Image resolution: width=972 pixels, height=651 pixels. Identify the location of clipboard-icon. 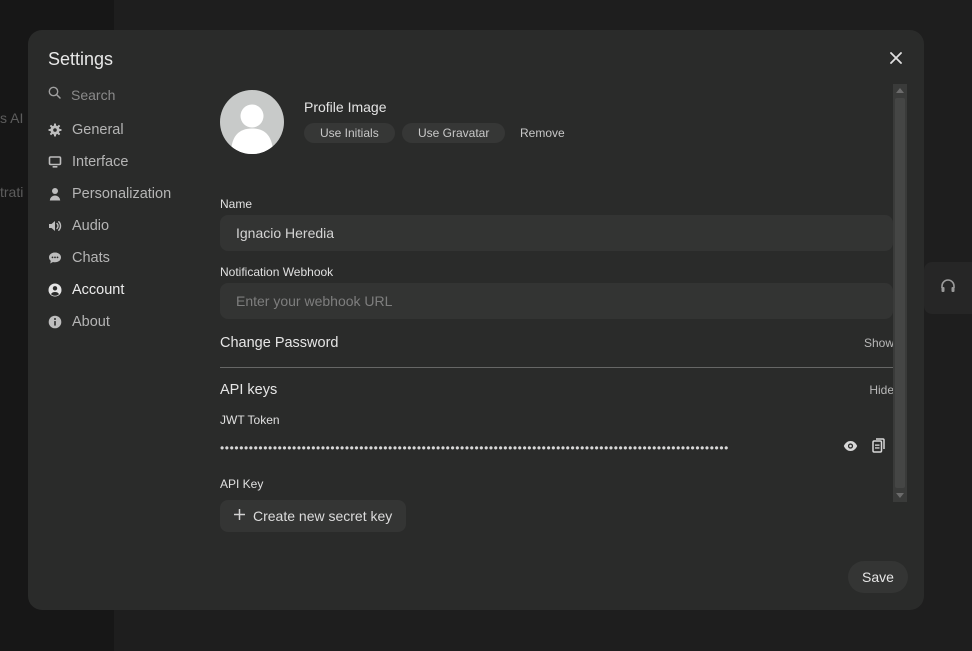
(878, 448).